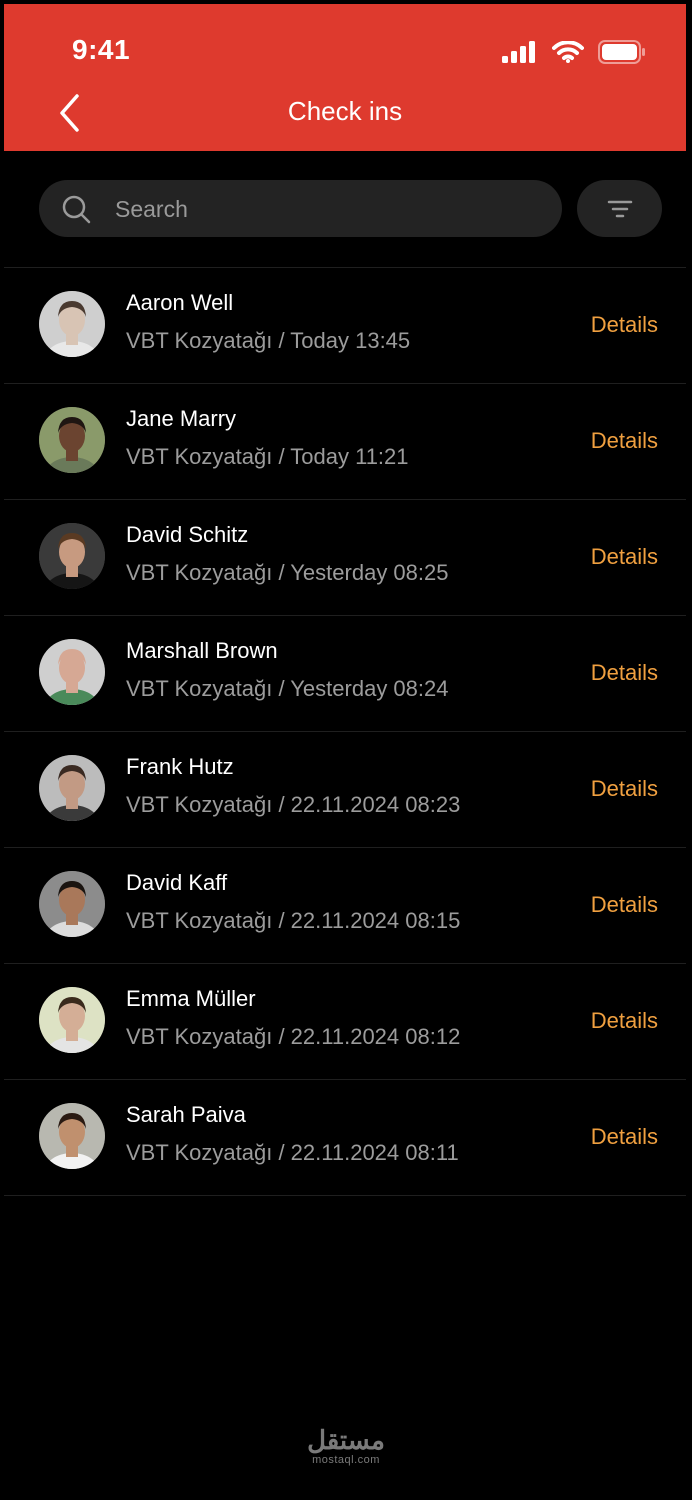  What do you see at coordinates (346, 1440) in the screenshot?
I see `watermark-logo: مستقل` at bounding box center [346, 1440].